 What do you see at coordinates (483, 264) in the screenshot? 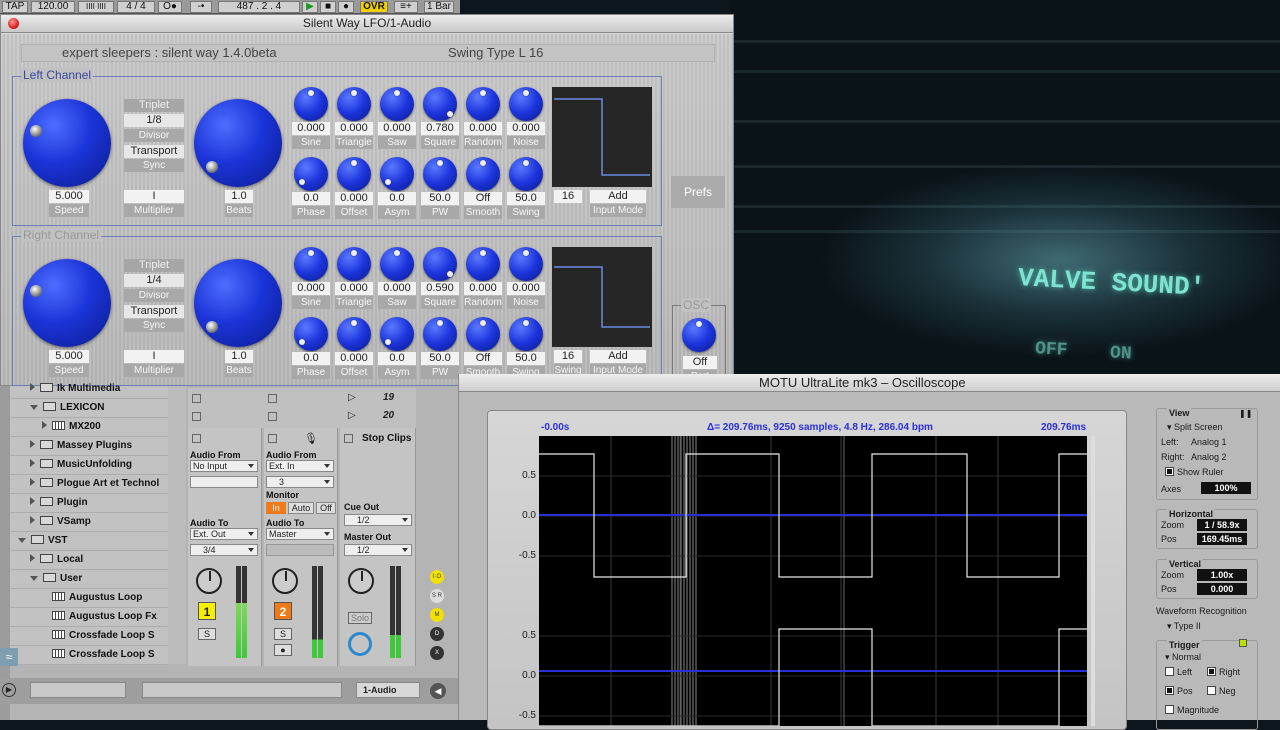
I see `random-knob` at bounding box center [483, 264].